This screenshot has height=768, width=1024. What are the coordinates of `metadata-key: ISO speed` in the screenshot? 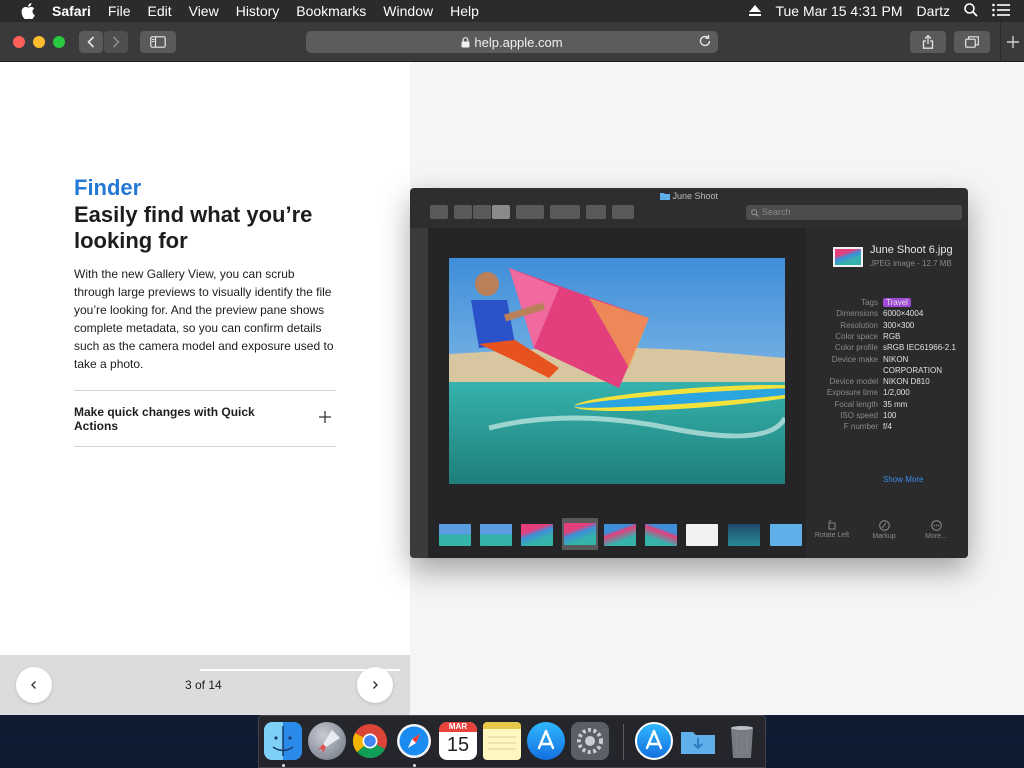 It's located at (859, 415).